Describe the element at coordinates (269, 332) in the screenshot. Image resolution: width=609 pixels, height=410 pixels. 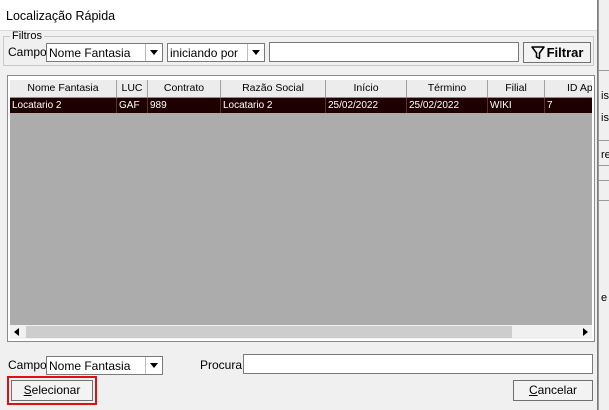
I see `scrollbar-thumb` at that location.